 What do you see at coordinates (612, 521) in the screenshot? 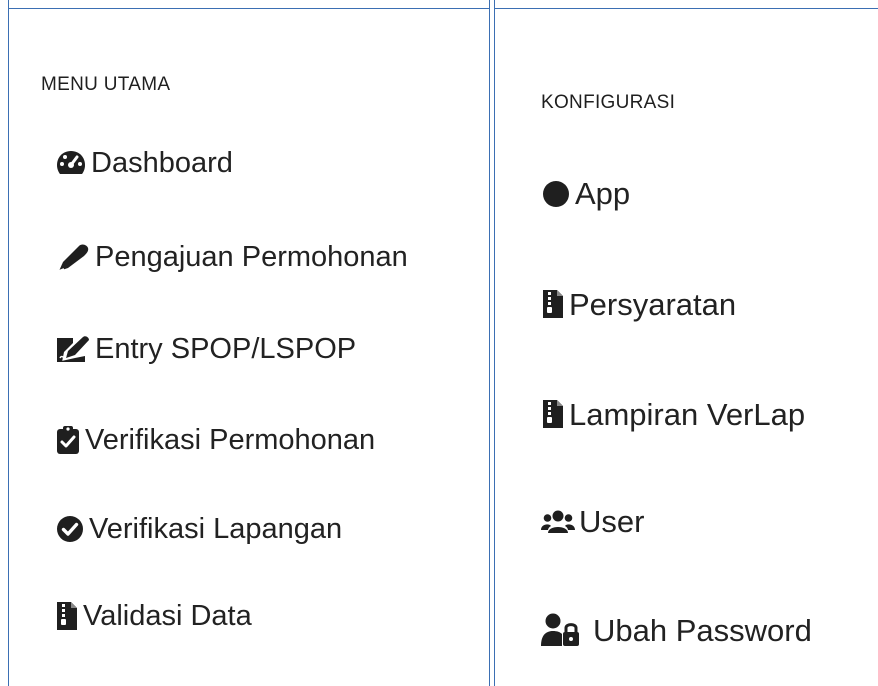
I see `menu-label-user: User` at bounding box center [612, 521].